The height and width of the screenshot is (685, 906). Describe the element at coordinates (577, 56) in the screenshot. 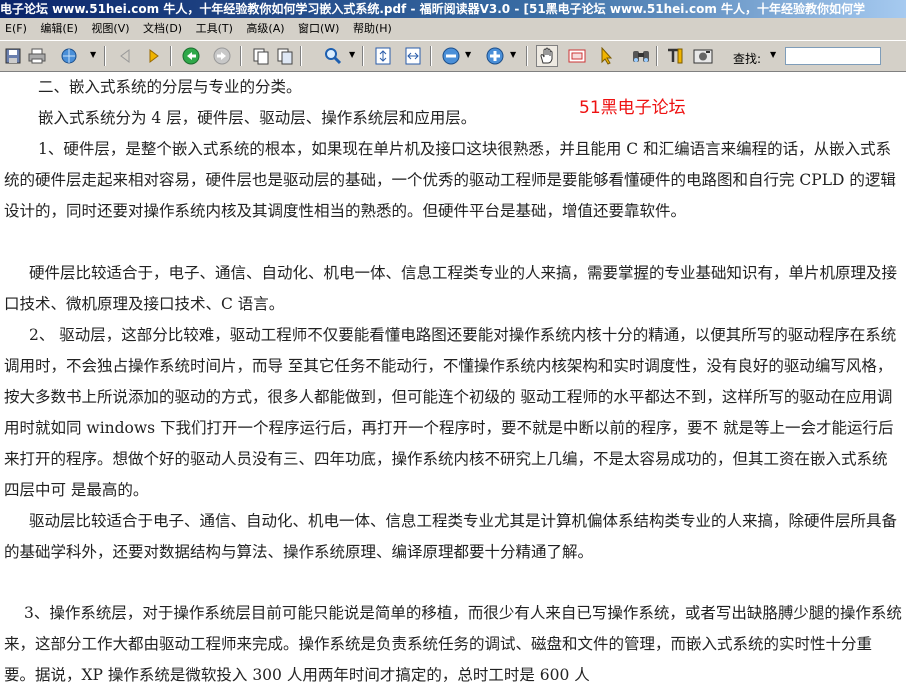

I see `snapshot-icon` at that location.